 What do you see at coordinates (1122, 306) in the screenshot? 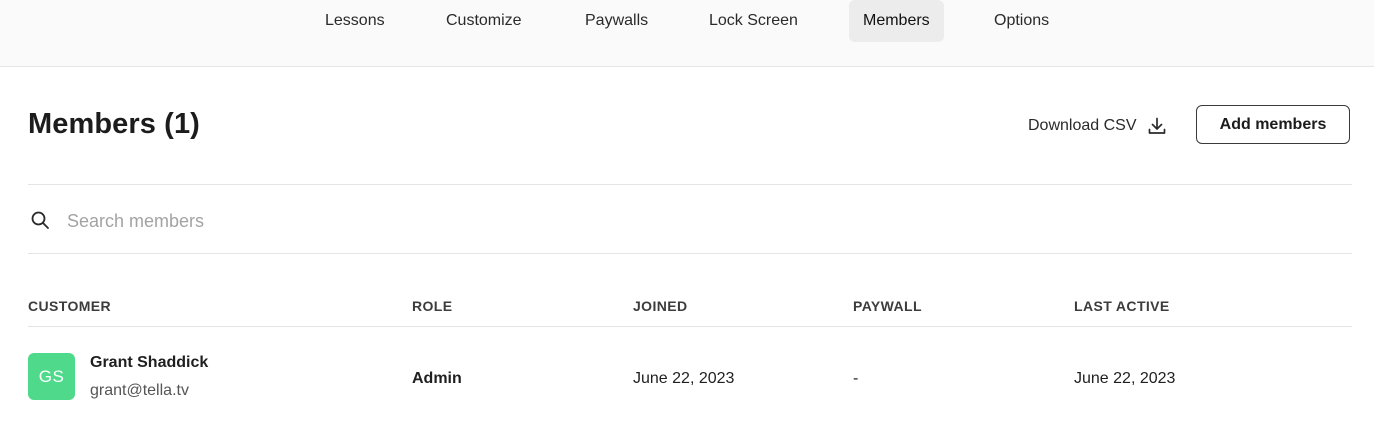
I see `column-header-last-active: LAST ACTIVE` at bounding box center [1122, 306].